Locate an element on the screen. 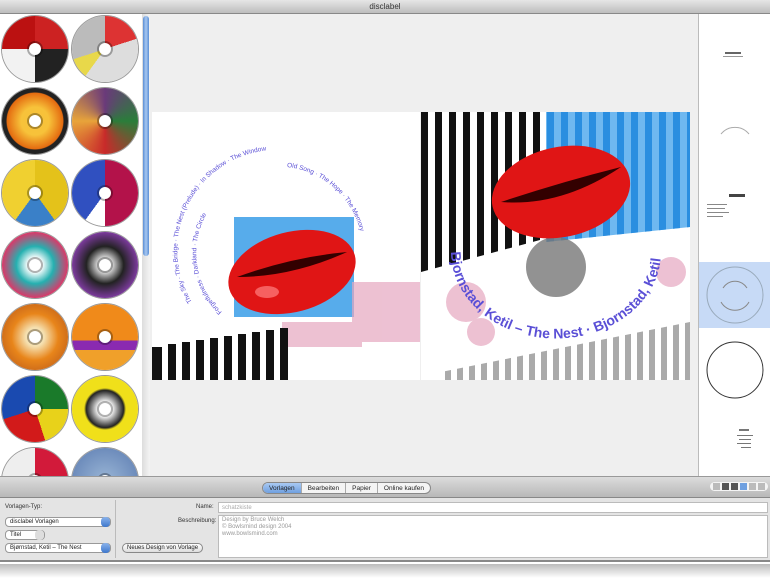 The image size is (770, 578). view-spread-icon is located at coordinates (743, 486).